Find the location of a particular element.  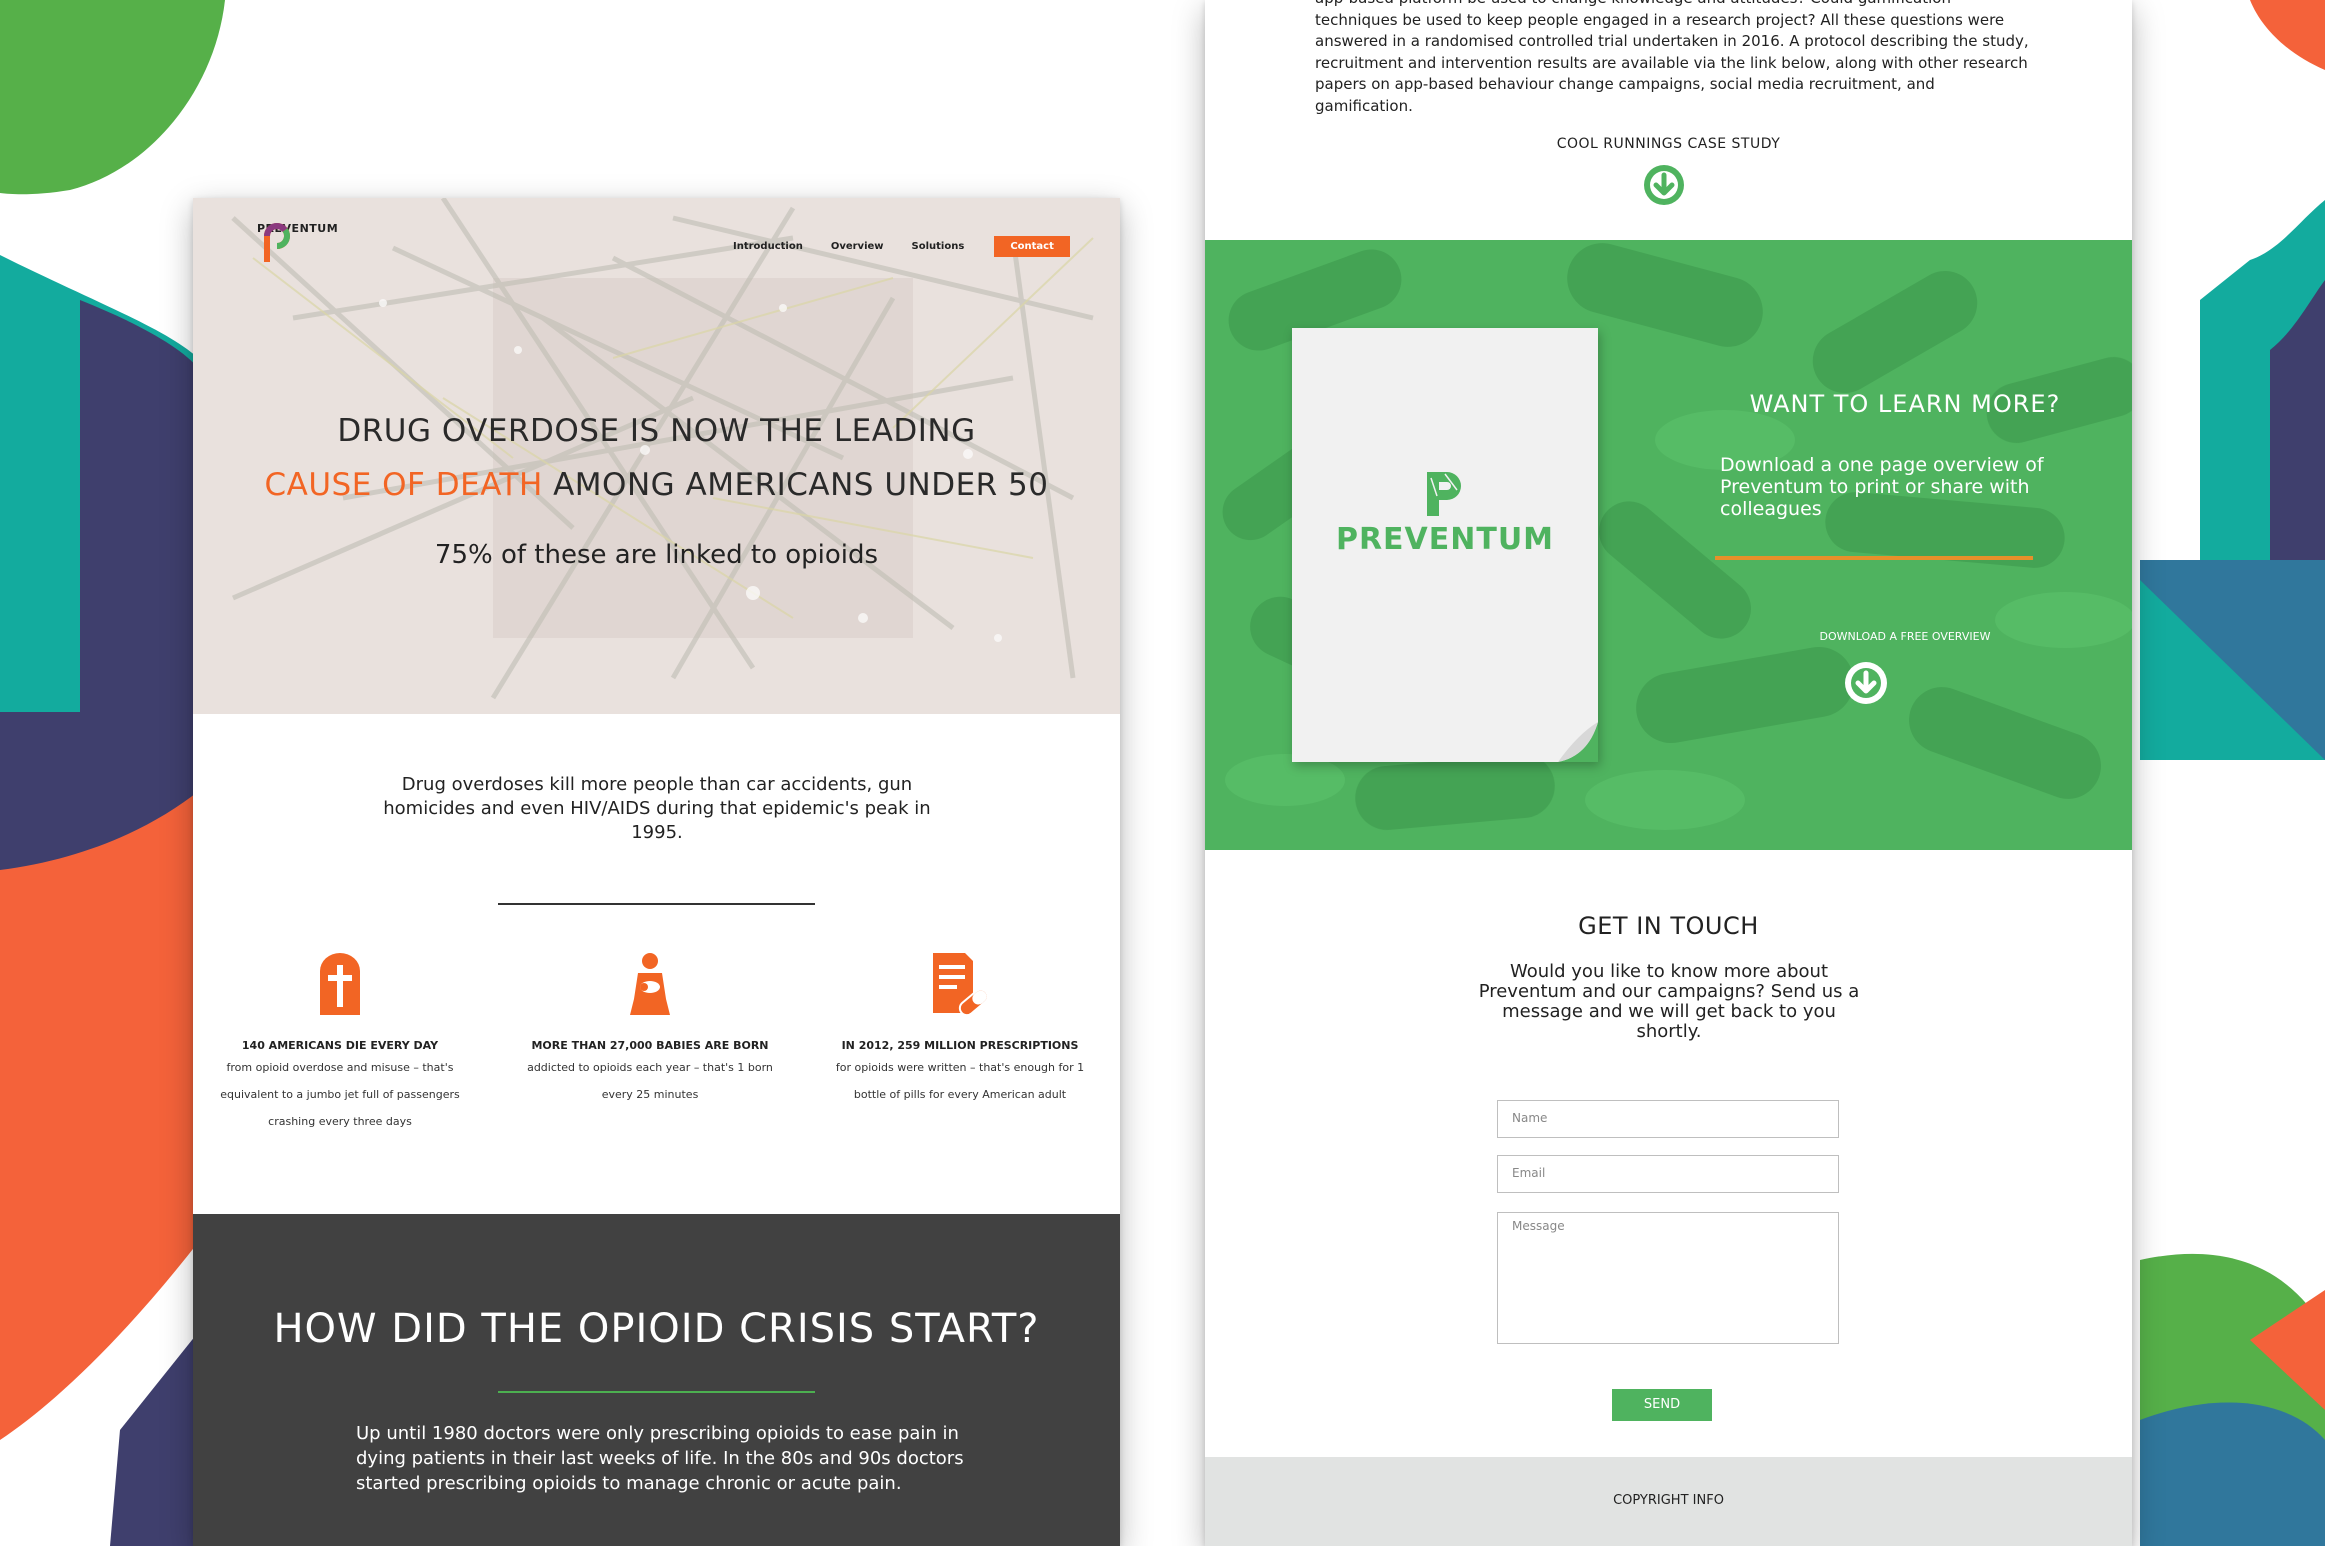

hero-headline-rest: AMONG AMERICANS UNDER 50 is located at coordinates (795, 485).